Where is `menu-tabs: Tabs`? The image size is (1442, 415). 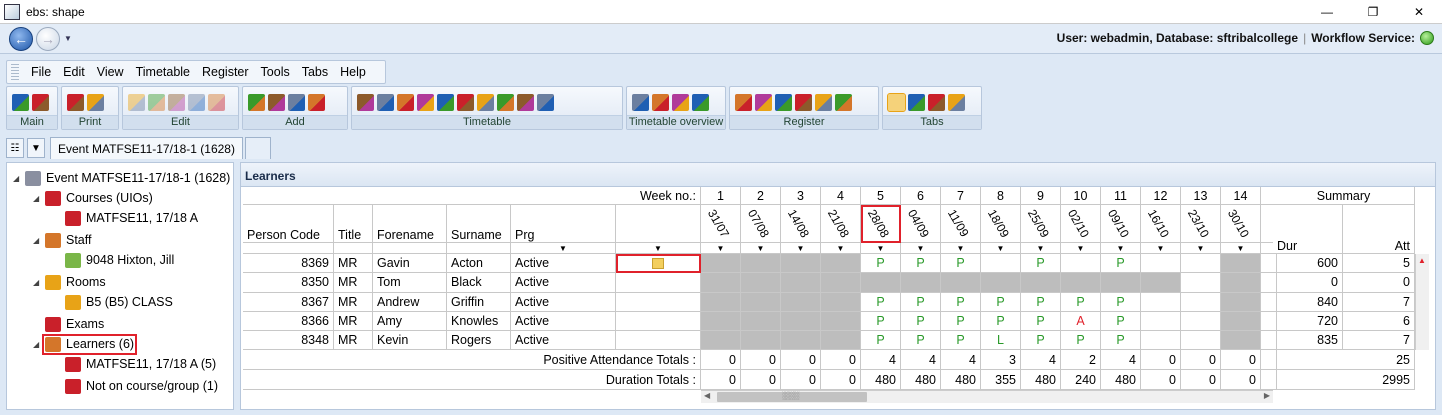
menu-tabs: Tabs is located at coordinates (315, 72).